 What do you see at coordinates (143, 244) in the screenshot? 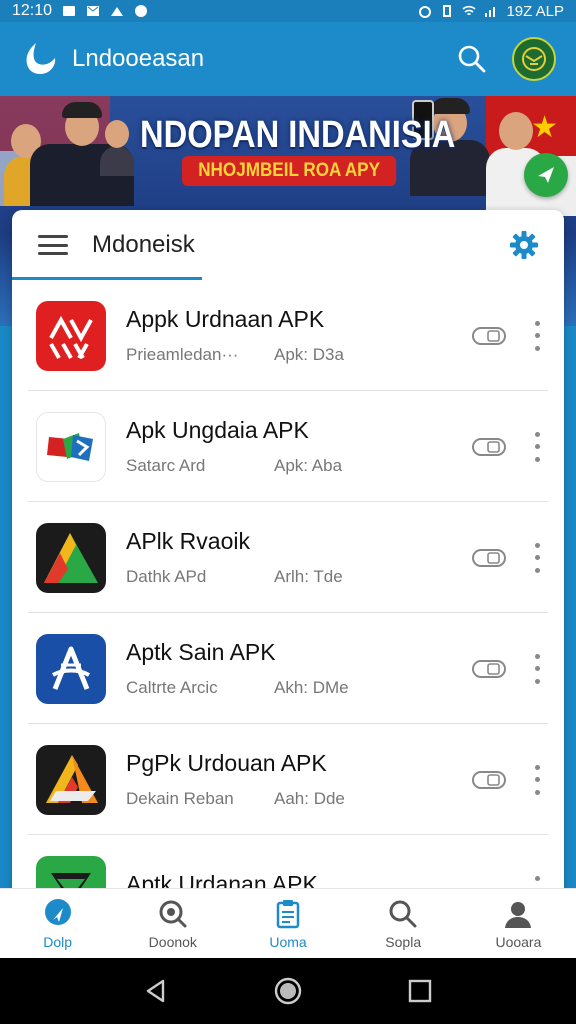
I see `card-title: Mdoneisk` at bounding box center [143, 244].